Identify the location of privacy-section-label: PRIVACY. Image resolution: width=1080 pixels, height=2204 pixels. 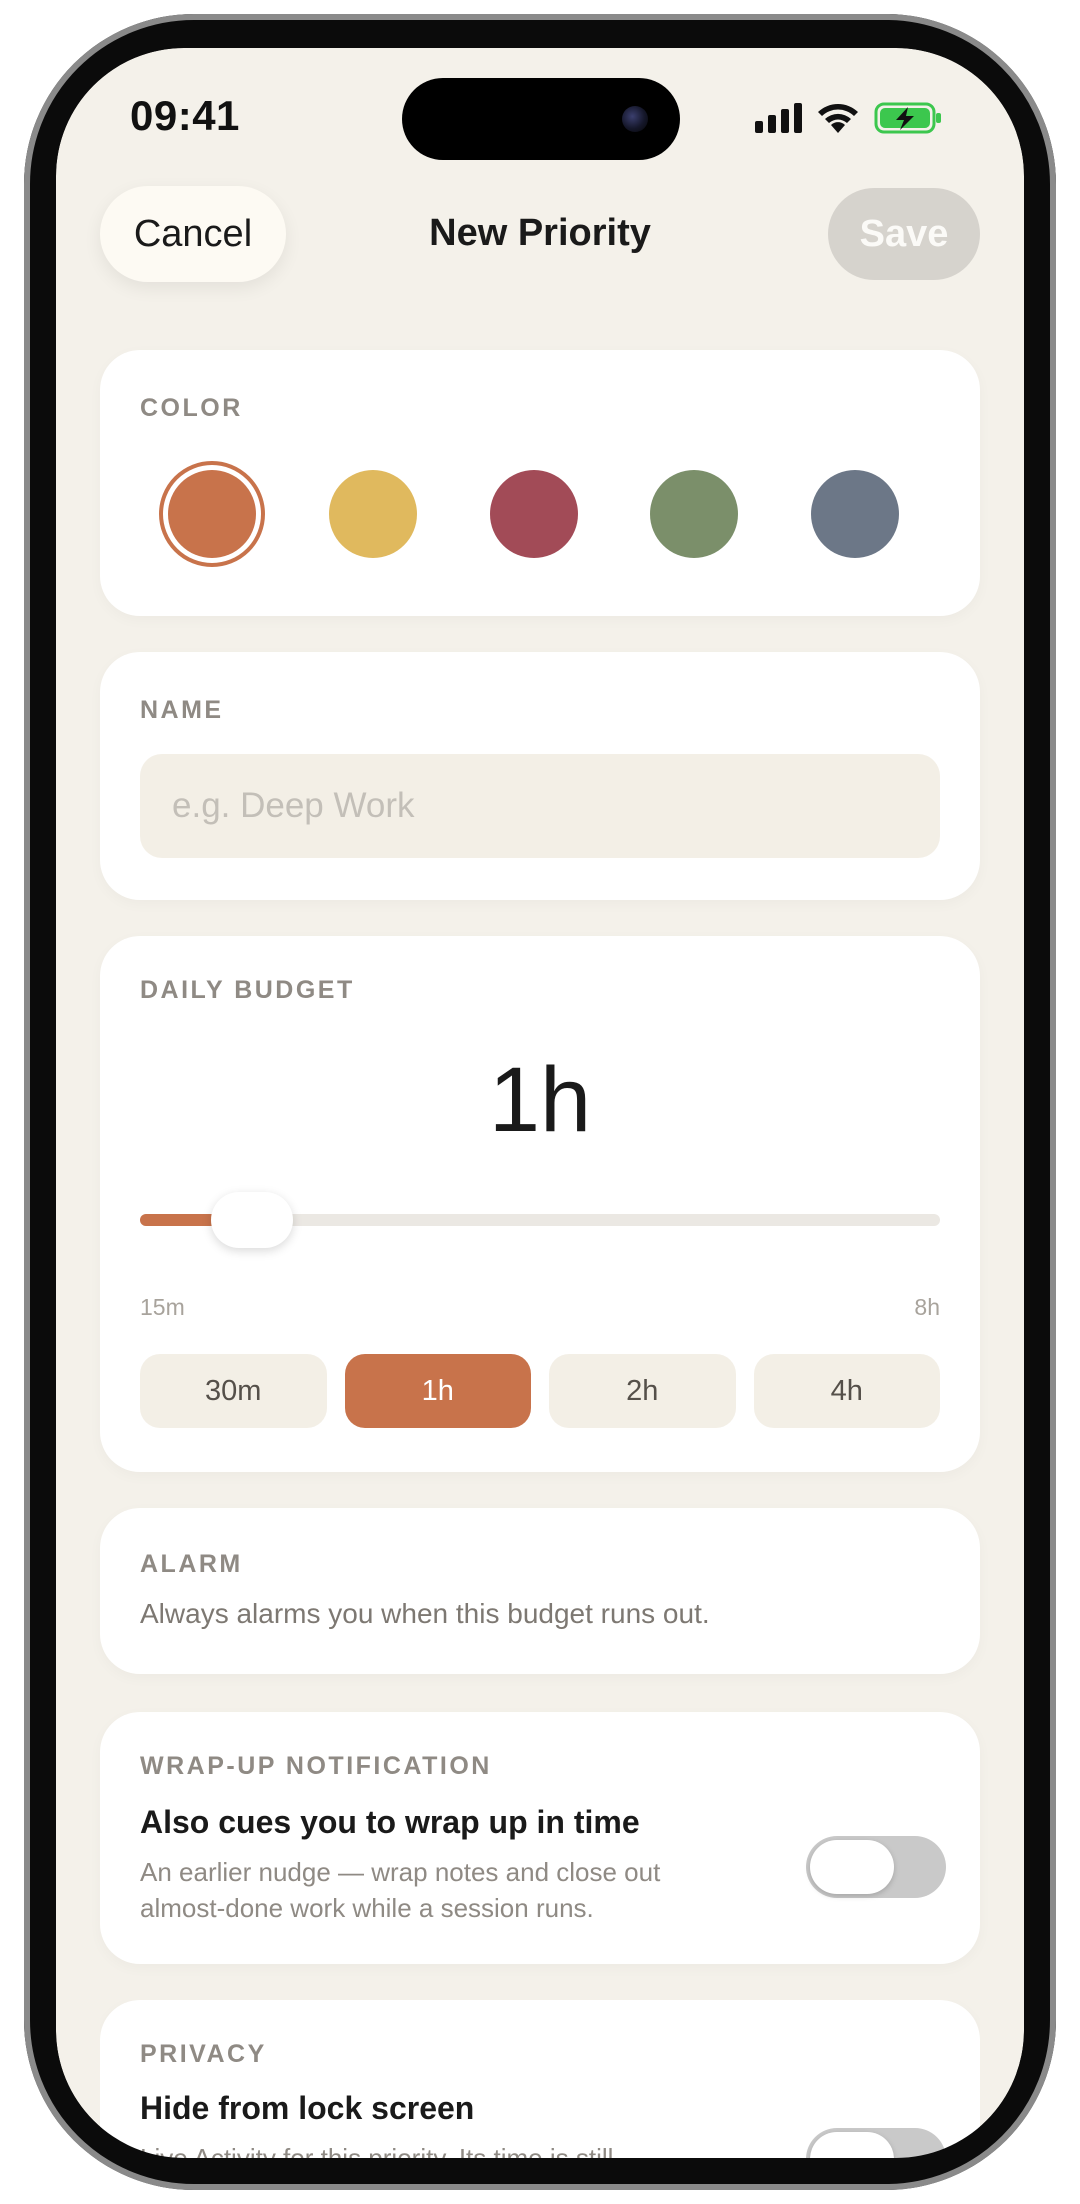
(203, 2054).